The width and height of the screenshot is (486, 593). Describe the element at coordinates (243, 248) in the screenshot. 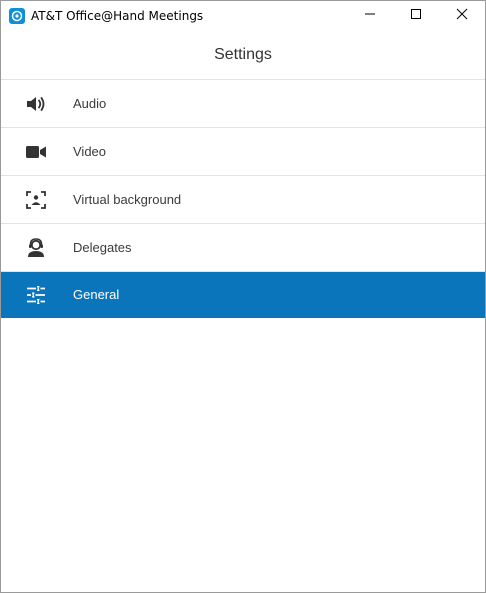

I see `menu-item-delegates: Delegates` at that location.